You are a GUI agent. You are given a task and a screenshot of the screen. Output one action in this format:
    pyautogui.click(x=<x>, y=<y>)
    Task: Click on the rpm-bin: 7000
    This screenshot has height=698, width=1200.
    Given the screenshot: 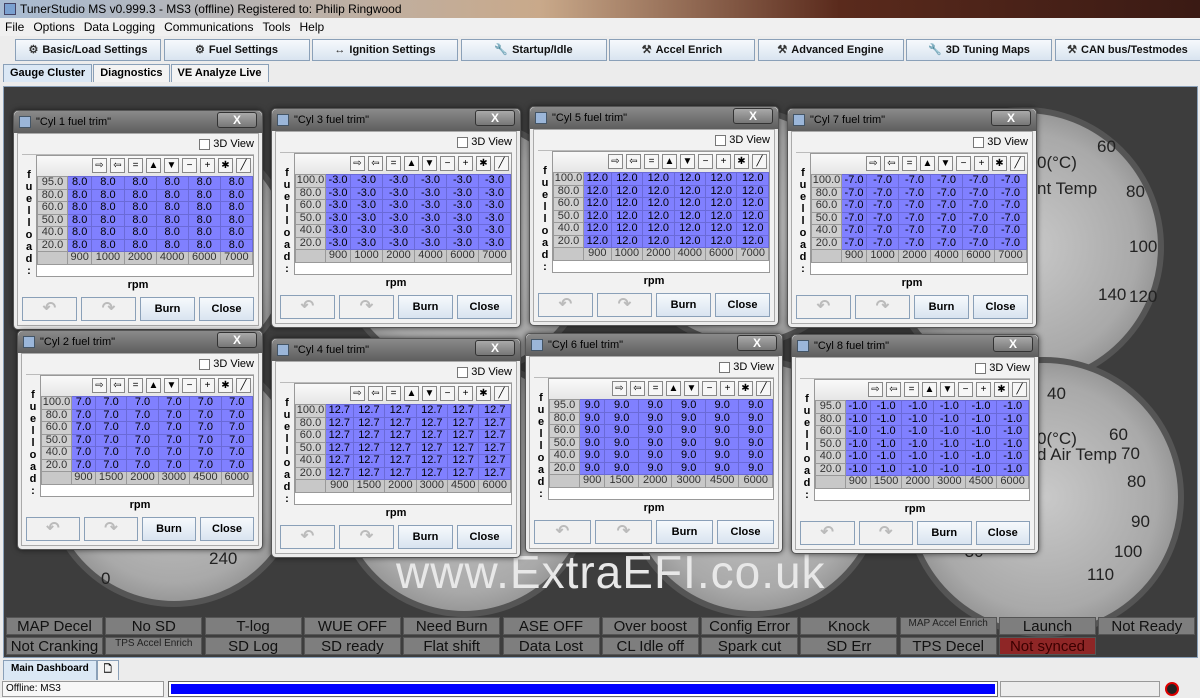 What is the action you would take?
    pyautogui.click(x=752, y=254)
    